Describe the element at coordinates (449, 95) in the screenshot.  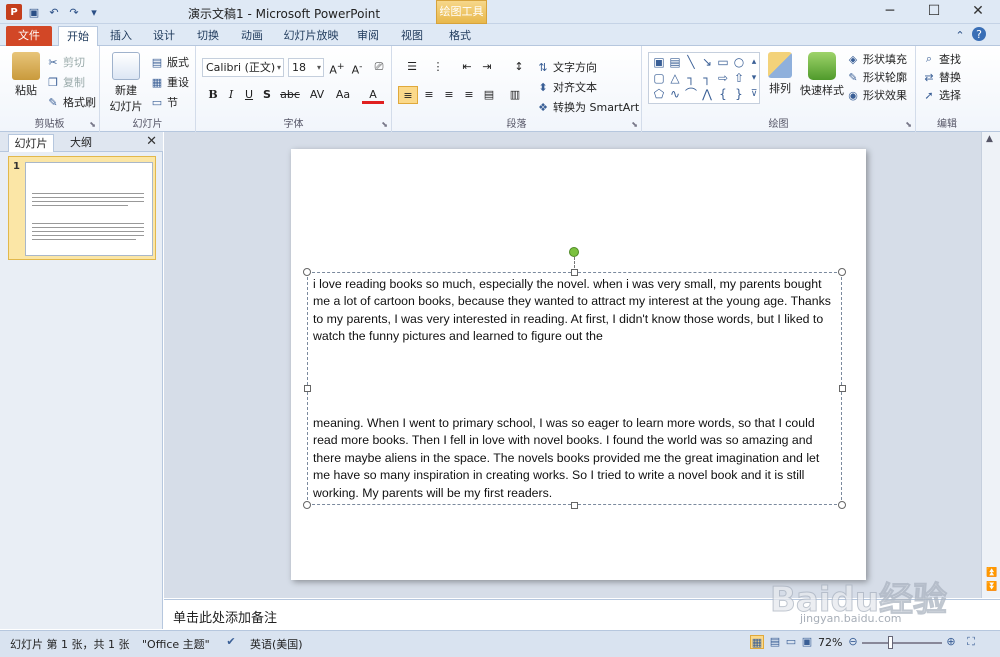
I see `align-right-icon: ≡` at that location.